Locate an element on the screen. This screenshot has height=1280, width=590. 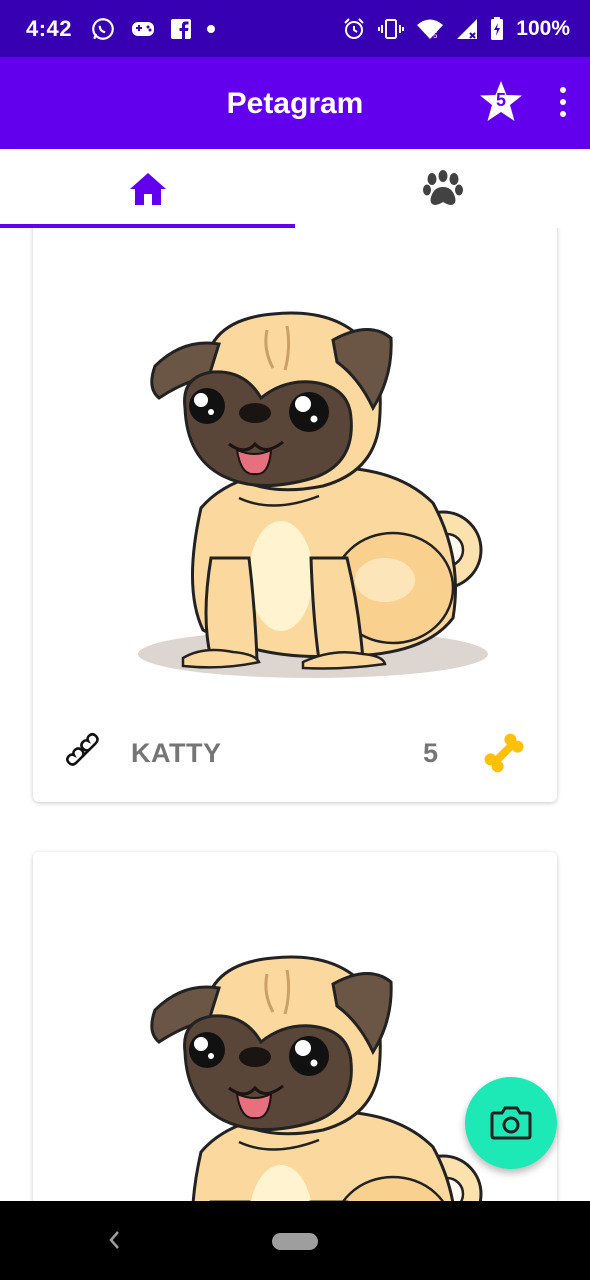
overflow-menu-button is located at coordinates (563, 102).